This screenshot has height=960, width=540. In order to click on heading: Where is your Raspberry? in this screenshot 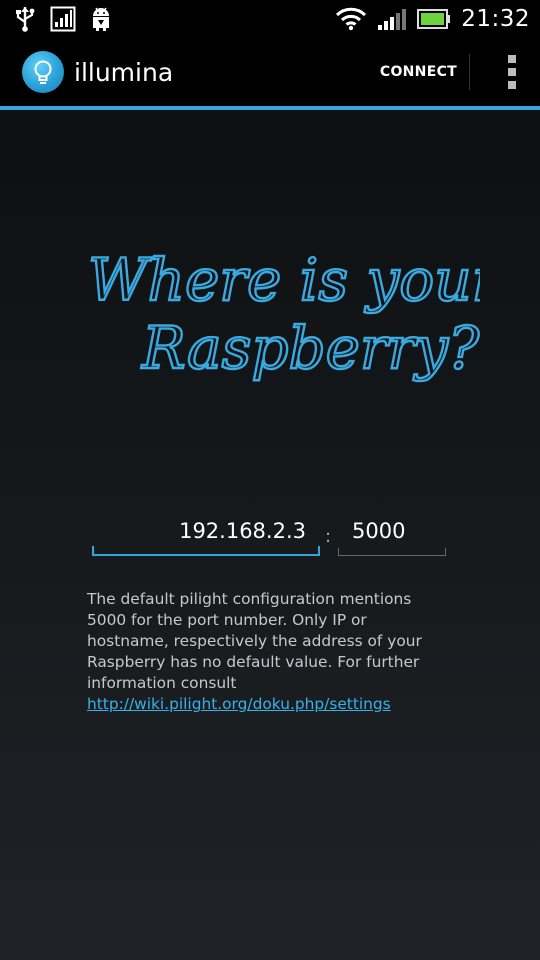, I will do `click(283, 314)`.